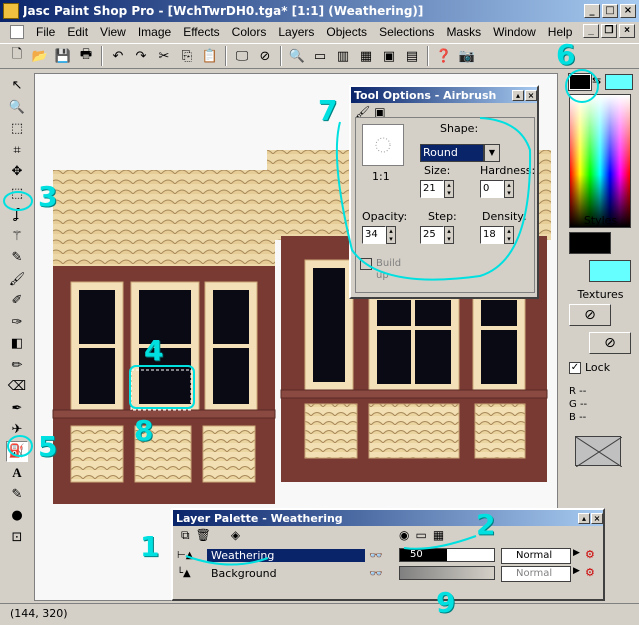 This screenshot has height=625, width=639. I want to click on histogram-icon: ▥, so click(343, 56).